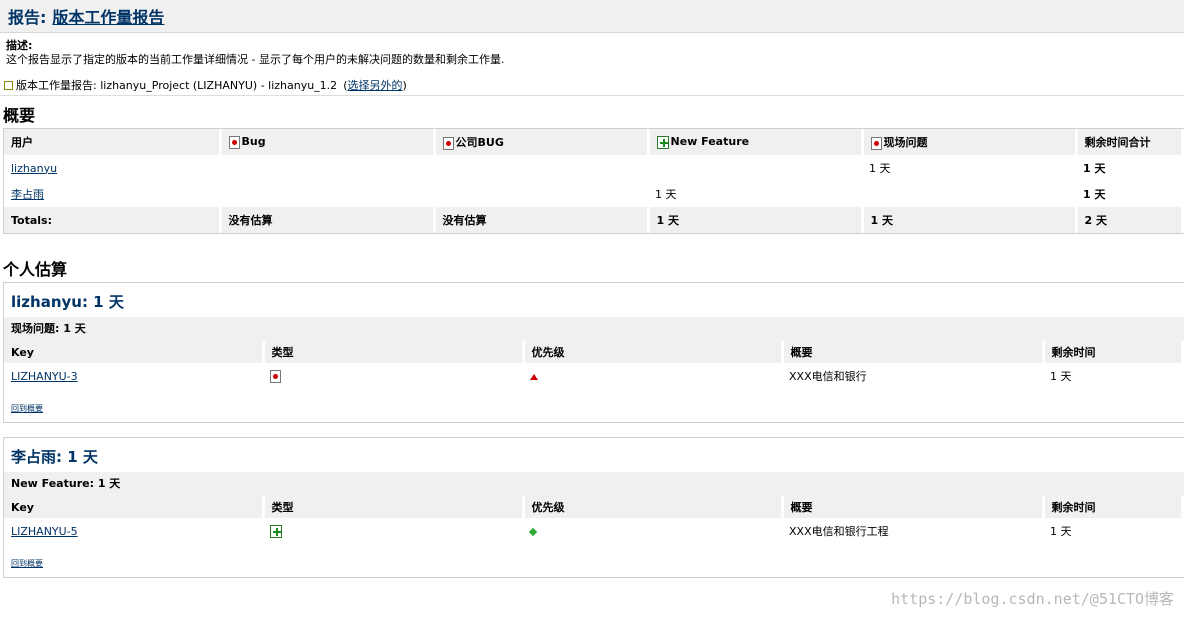  Describe the element at coordinates (533, 531) in the screenshot. I see `priority-down-icon` at that location.